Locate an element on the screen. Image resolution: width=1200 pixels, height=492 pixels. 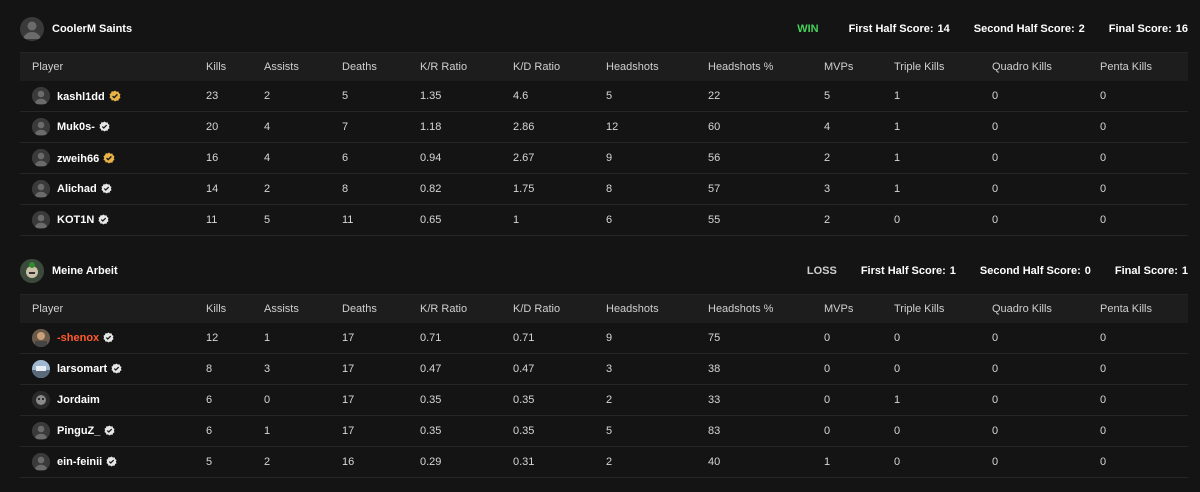
headshots-pct-cell: 60 is located at coordinates (714, 127).